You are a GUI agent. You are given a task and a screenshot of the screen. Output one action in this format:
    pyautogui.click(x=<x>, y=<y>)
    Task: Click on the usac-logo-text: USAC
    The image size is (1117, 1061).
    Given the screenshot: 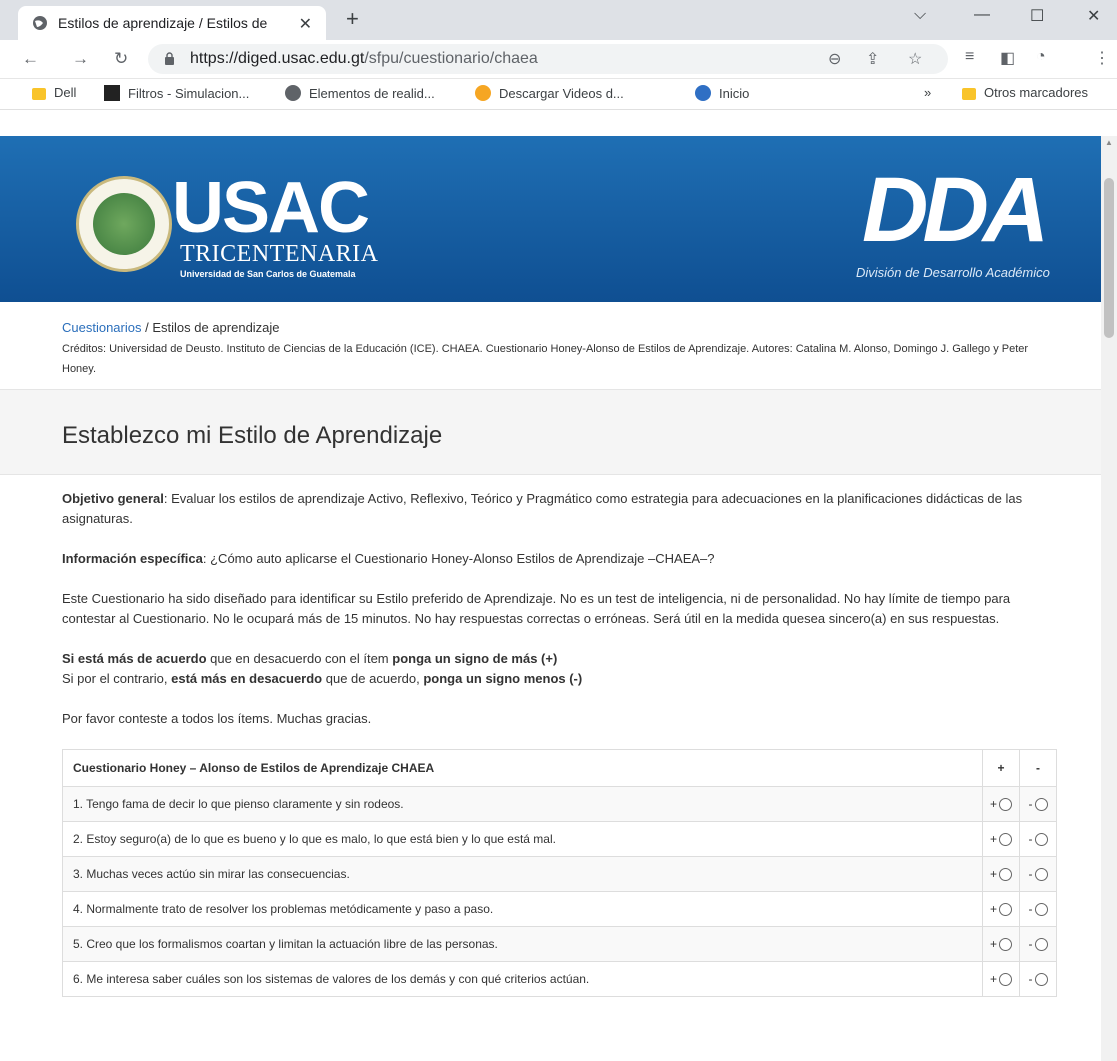 What is the action you would take?
    pyautogui.click(x=271, y=208)
    